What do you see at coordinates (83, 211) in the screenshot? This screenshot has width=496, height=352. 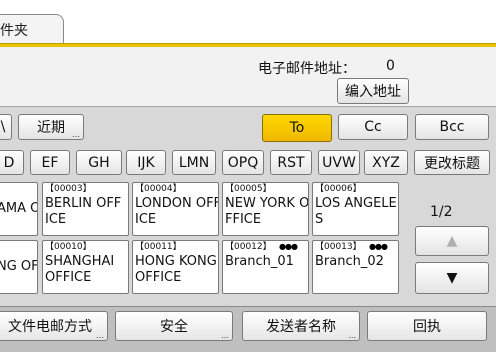 I see `entry-name: BERLIN OFF ICE` at bounding box center [83, 211].